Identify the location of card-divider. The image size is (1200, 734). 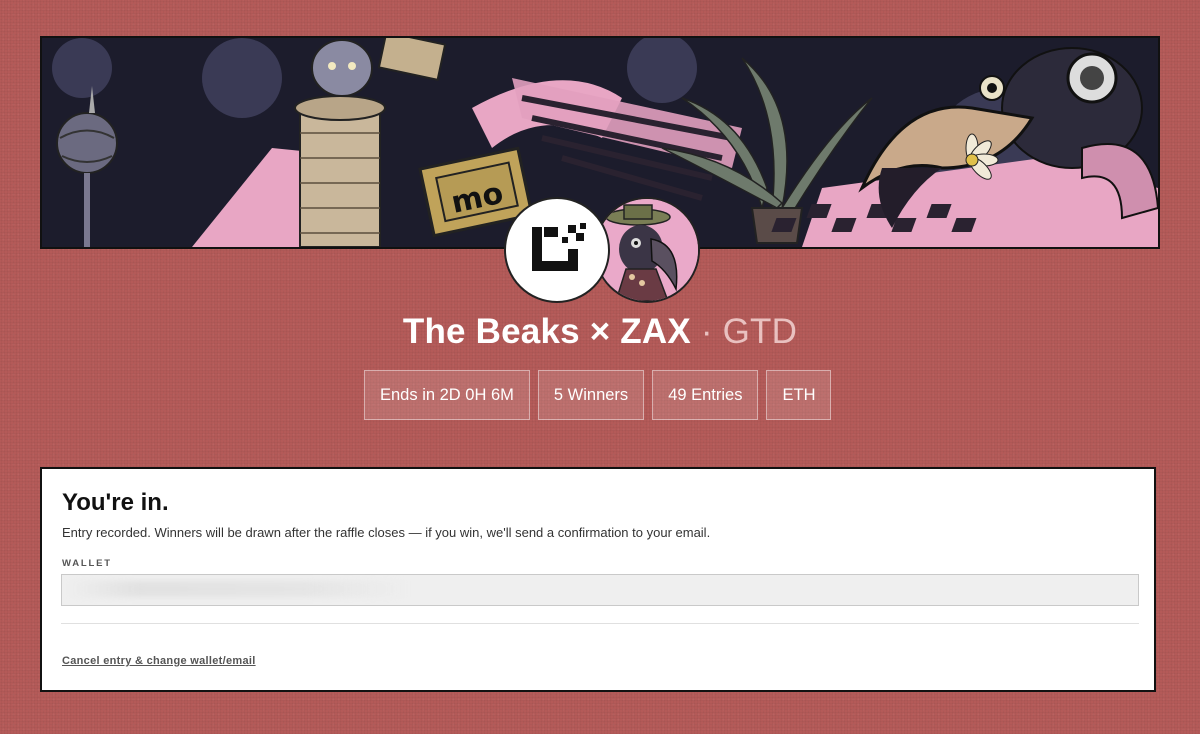
(600, 623).